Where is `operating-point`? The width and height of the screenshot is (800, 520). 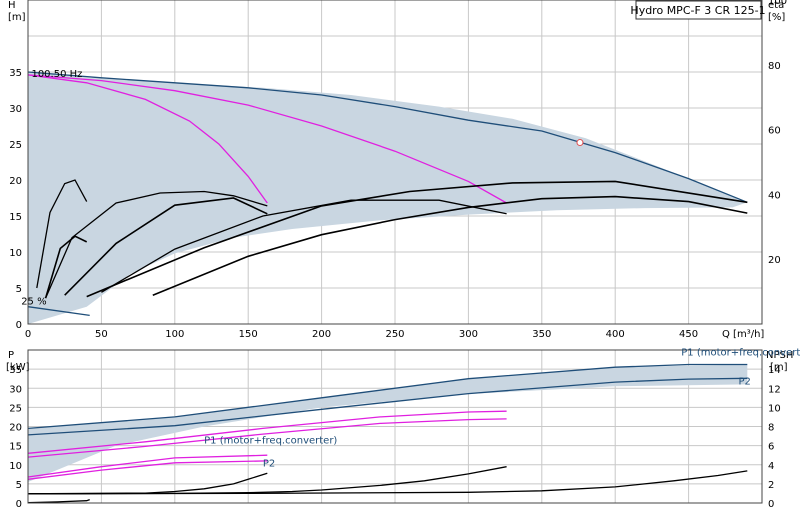
operating-point is located at coordinates (580, 143).